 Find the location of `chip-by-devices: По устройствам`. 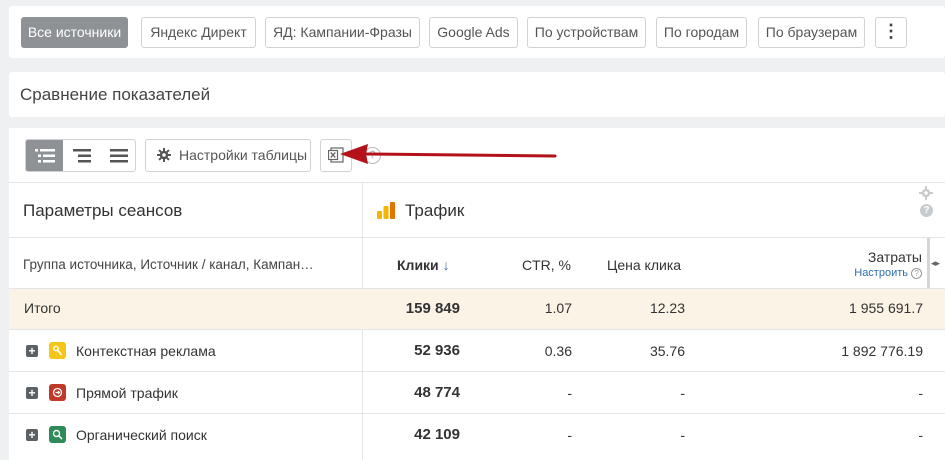

chip-by-devices: По устройствам is located at coordinates (586, 32).